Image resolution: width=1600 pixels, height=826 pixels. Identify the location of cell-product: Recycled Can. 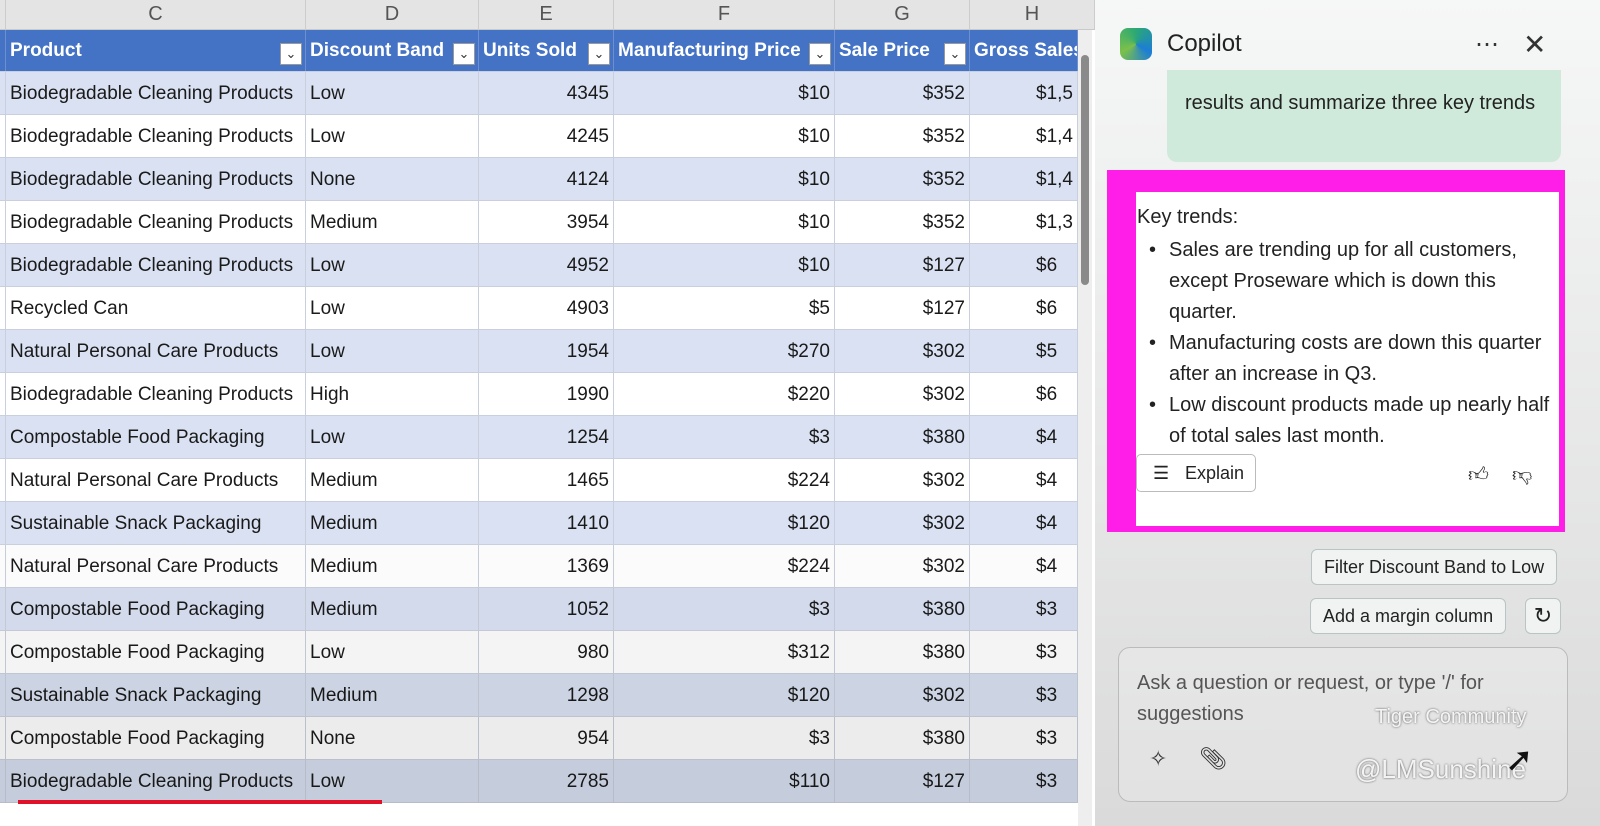
(156, 308).